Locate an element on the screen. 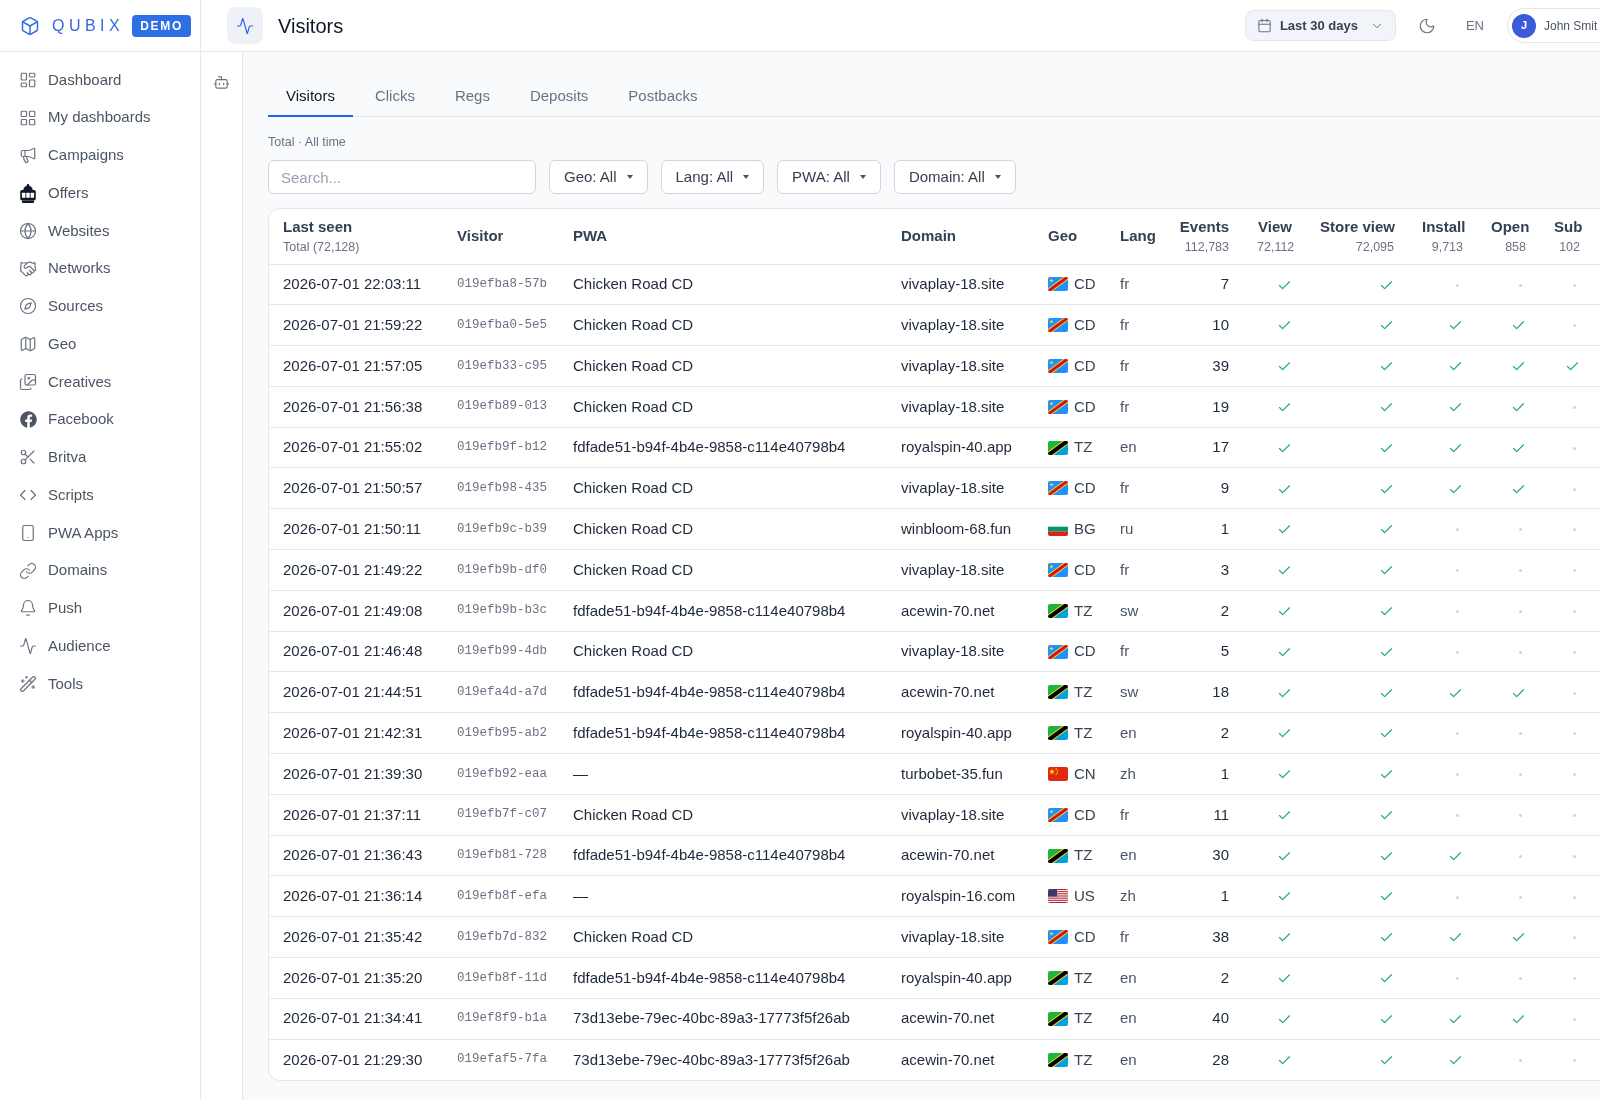 This screenshot has width=1600, height=1100. cube-logo-icon is located at coordinates (30, 25).